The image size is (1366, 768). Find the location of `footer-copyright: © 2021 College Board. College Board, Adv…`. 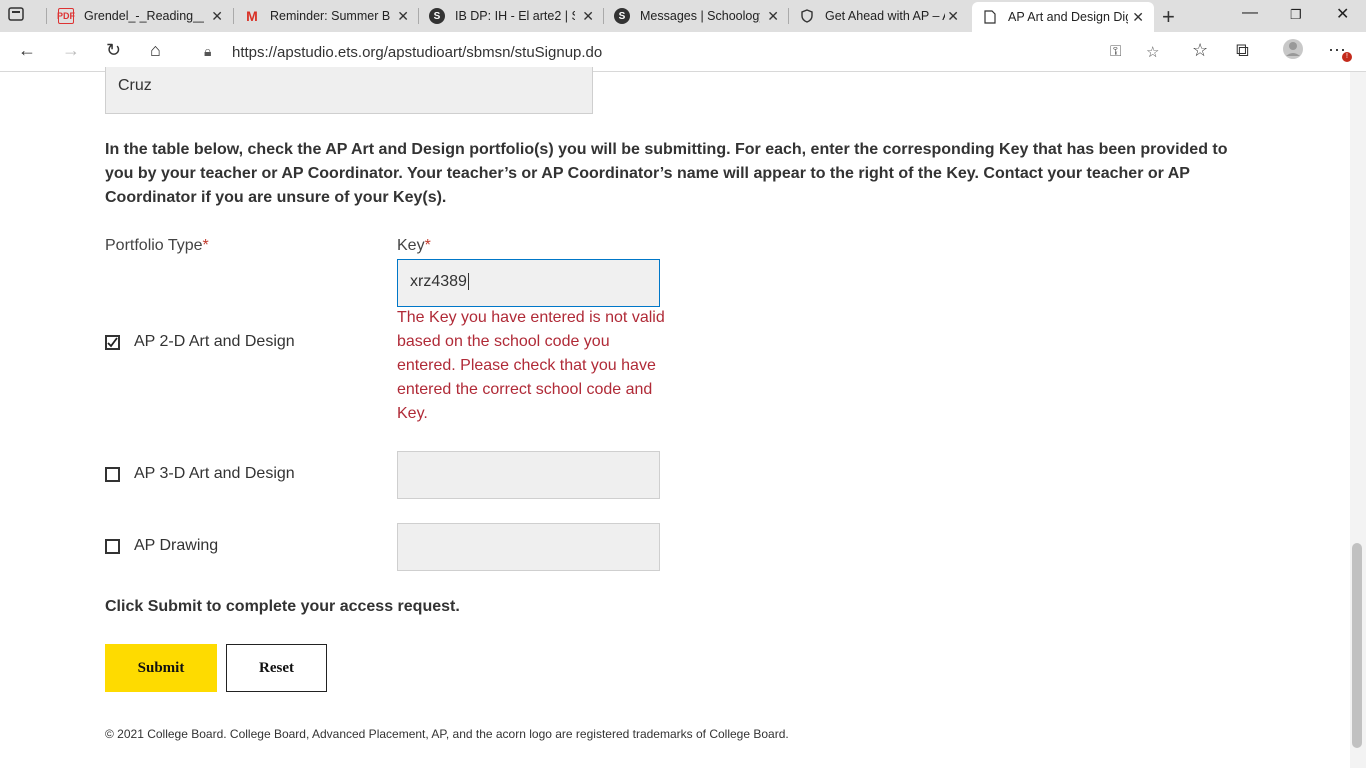

footer-copyright: © 2021 College Board. College Board, Adv… is located at coordinates (447, 734).